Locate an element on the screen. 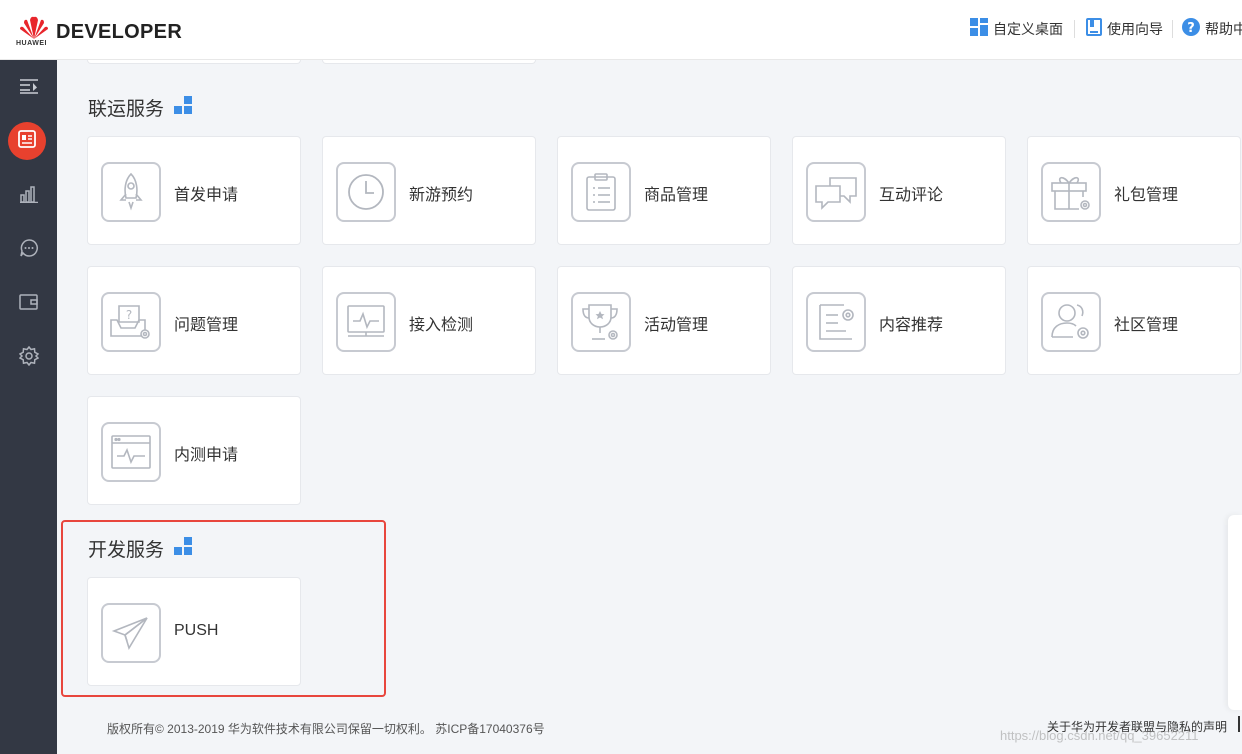 Image resolution: width=1242 pixels, height=754 pixels. rocket-icon is located at coordinates (131, 192).